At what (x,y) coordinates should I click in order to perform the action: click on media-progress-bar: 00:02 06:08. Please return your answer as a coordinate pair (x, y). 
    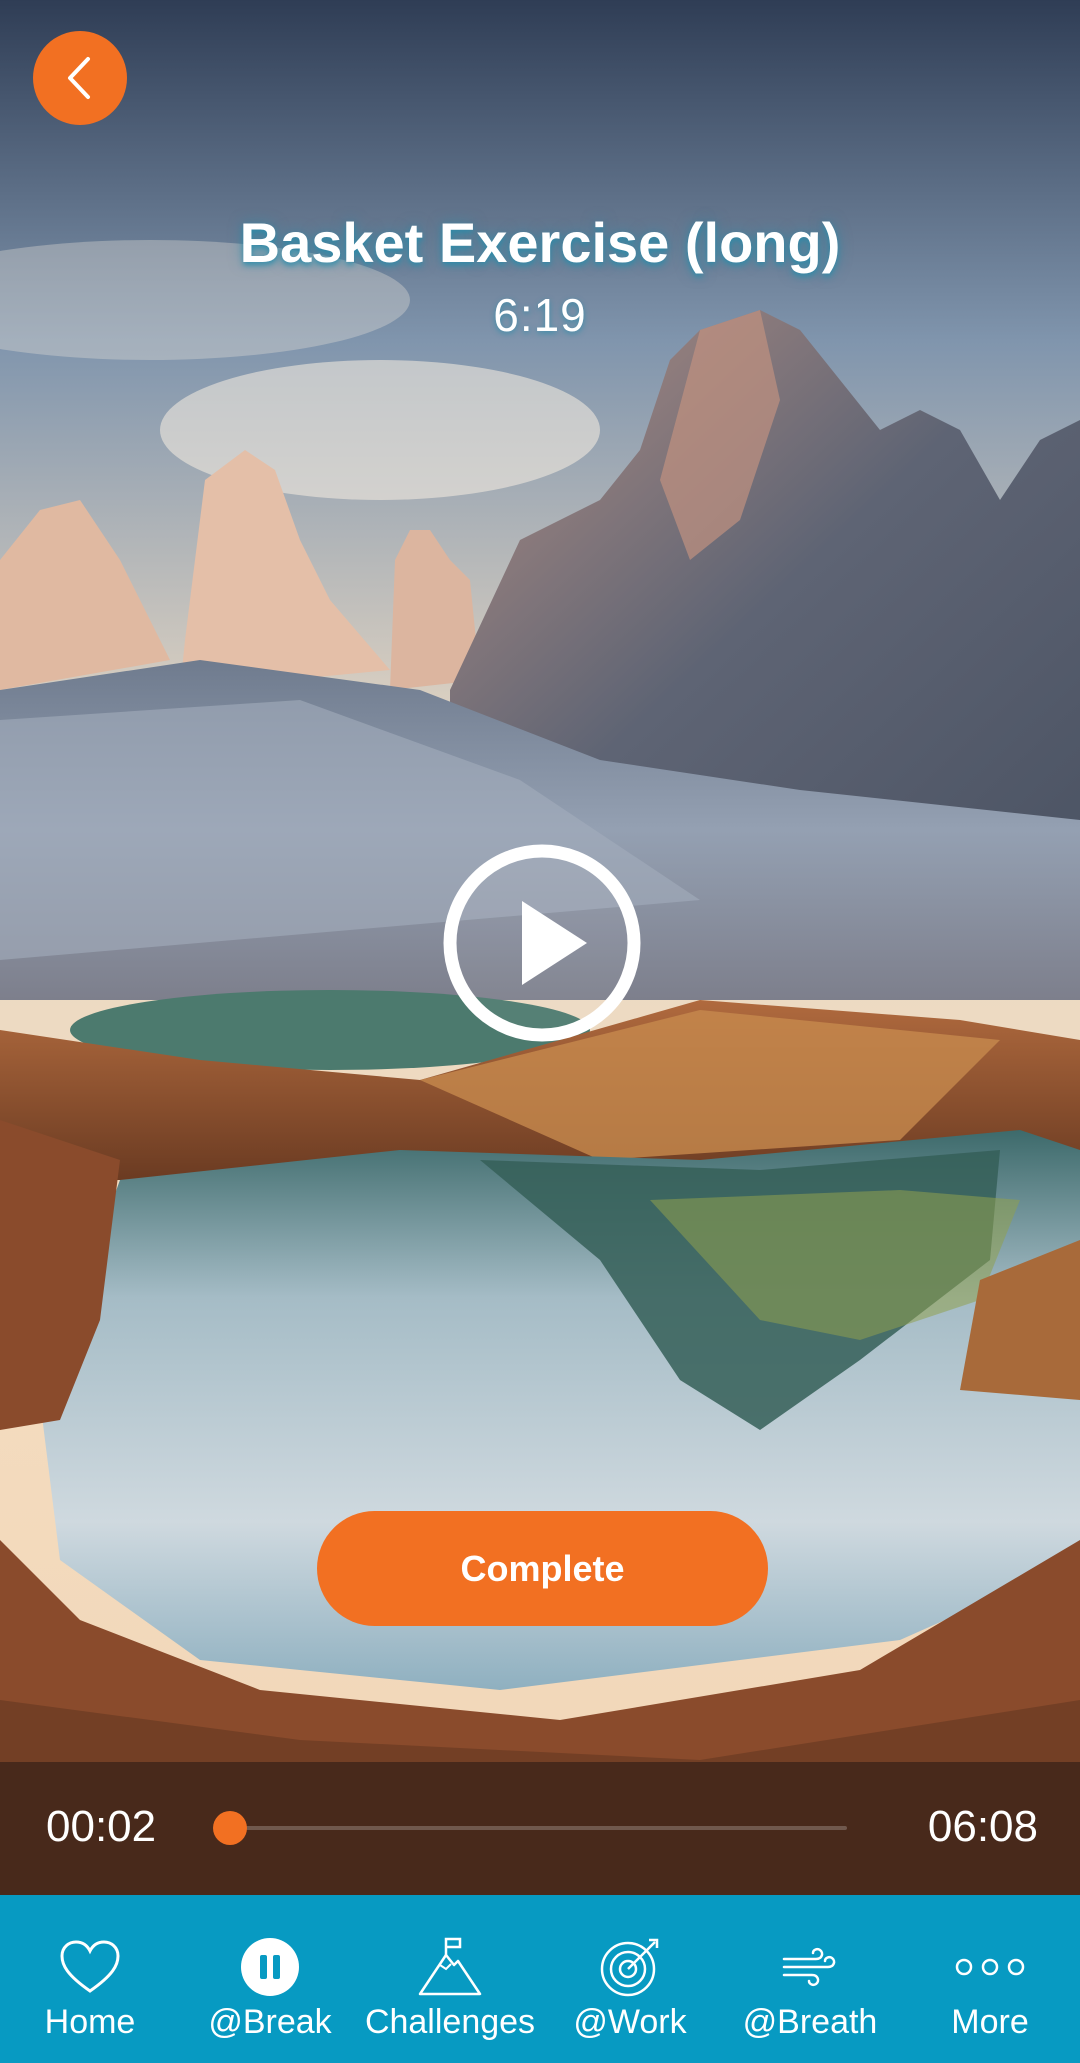
    Looking at the image, I should click on (540, 1828).